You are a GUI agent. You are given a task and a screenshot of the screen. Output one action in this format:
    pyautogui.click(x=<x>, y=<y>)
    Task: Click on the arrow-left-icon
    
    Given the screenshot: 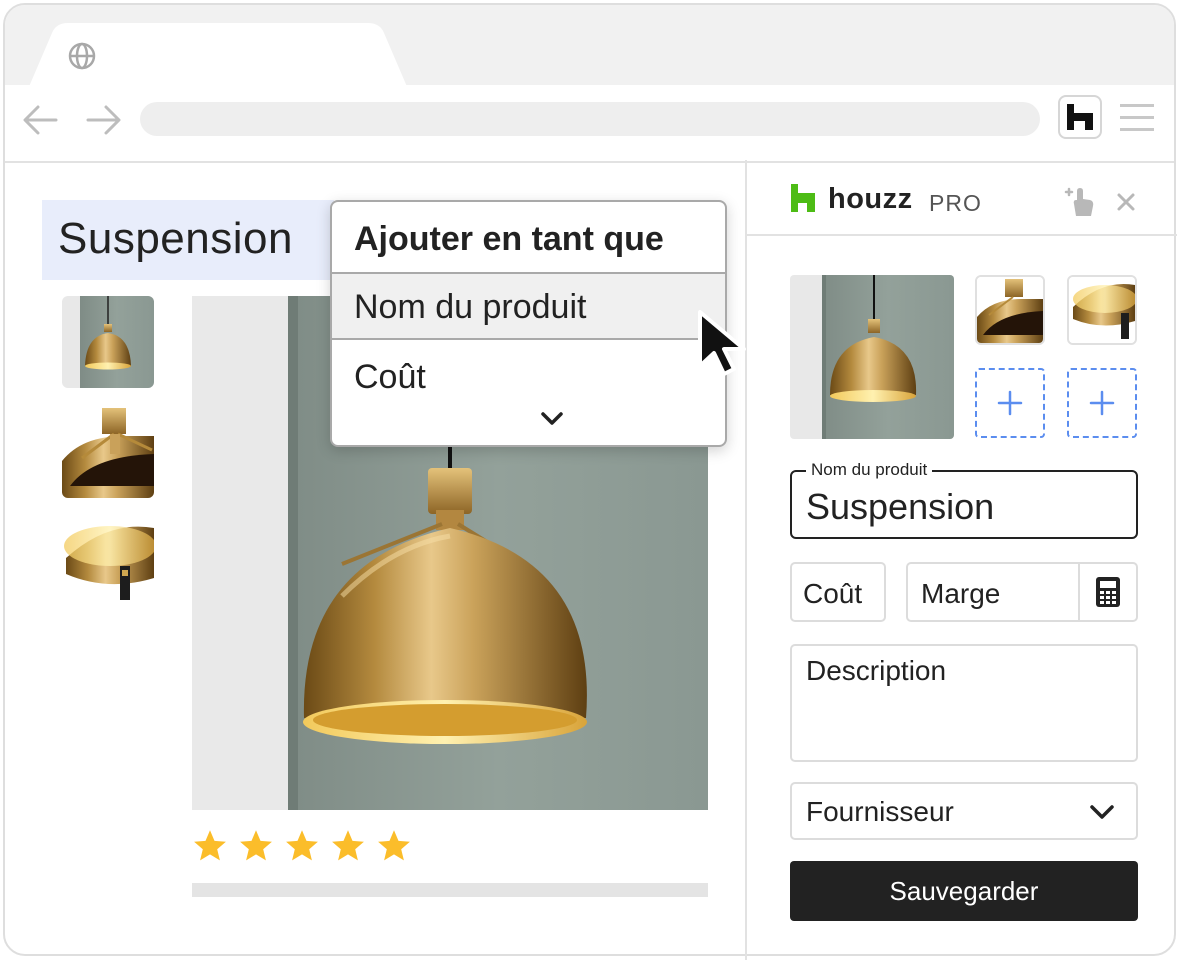 What is the action you would take?
    pyautogui.click(x=40, y=120)
    